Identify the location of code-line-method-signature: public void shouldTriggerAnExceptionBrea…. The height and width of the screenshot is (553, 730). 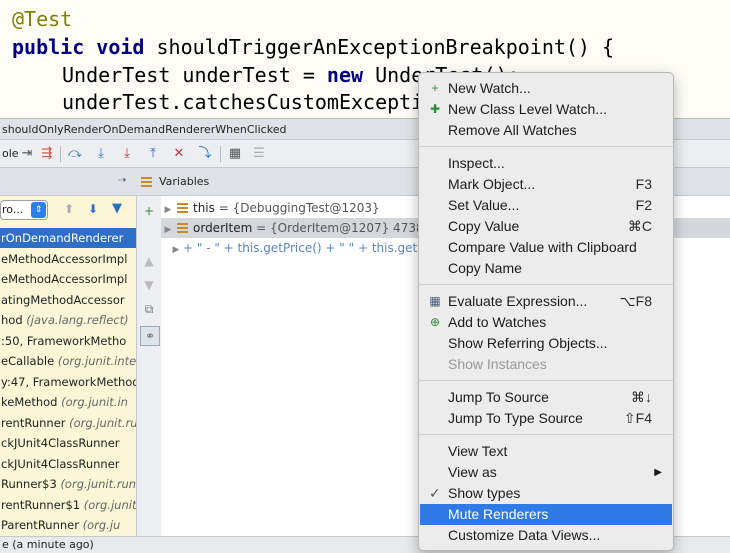
(313, 47).